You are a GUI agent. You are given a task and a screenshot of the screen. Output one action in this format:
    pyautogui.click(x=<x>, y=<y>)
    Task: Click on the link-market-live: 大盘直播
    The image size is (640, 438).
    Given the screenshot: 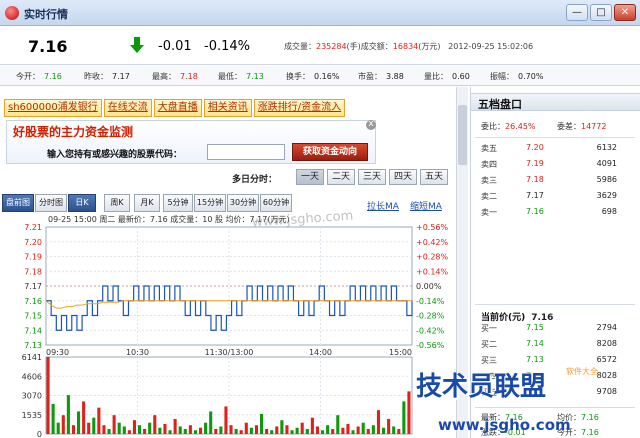 What is the action you would take?
    pyautogui.click(x=177, y=108)
    